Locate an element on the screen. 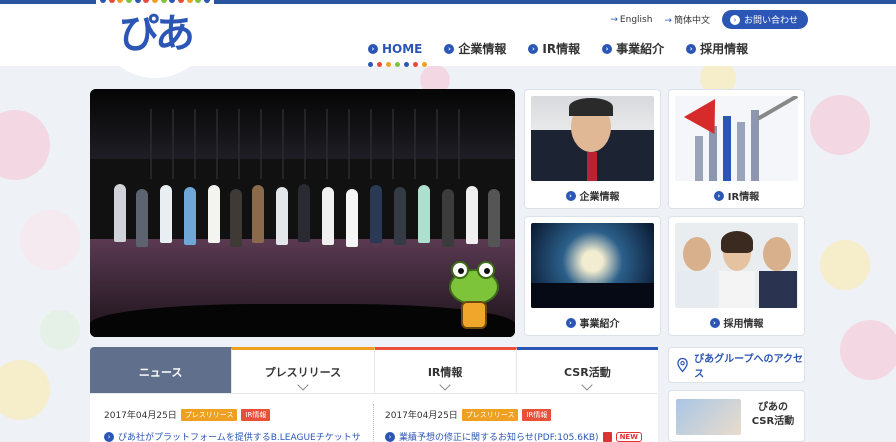 This screenshot has height=442, width=896. access-button: ぴあグループへのアクセス is located at coordinates (736, 365).